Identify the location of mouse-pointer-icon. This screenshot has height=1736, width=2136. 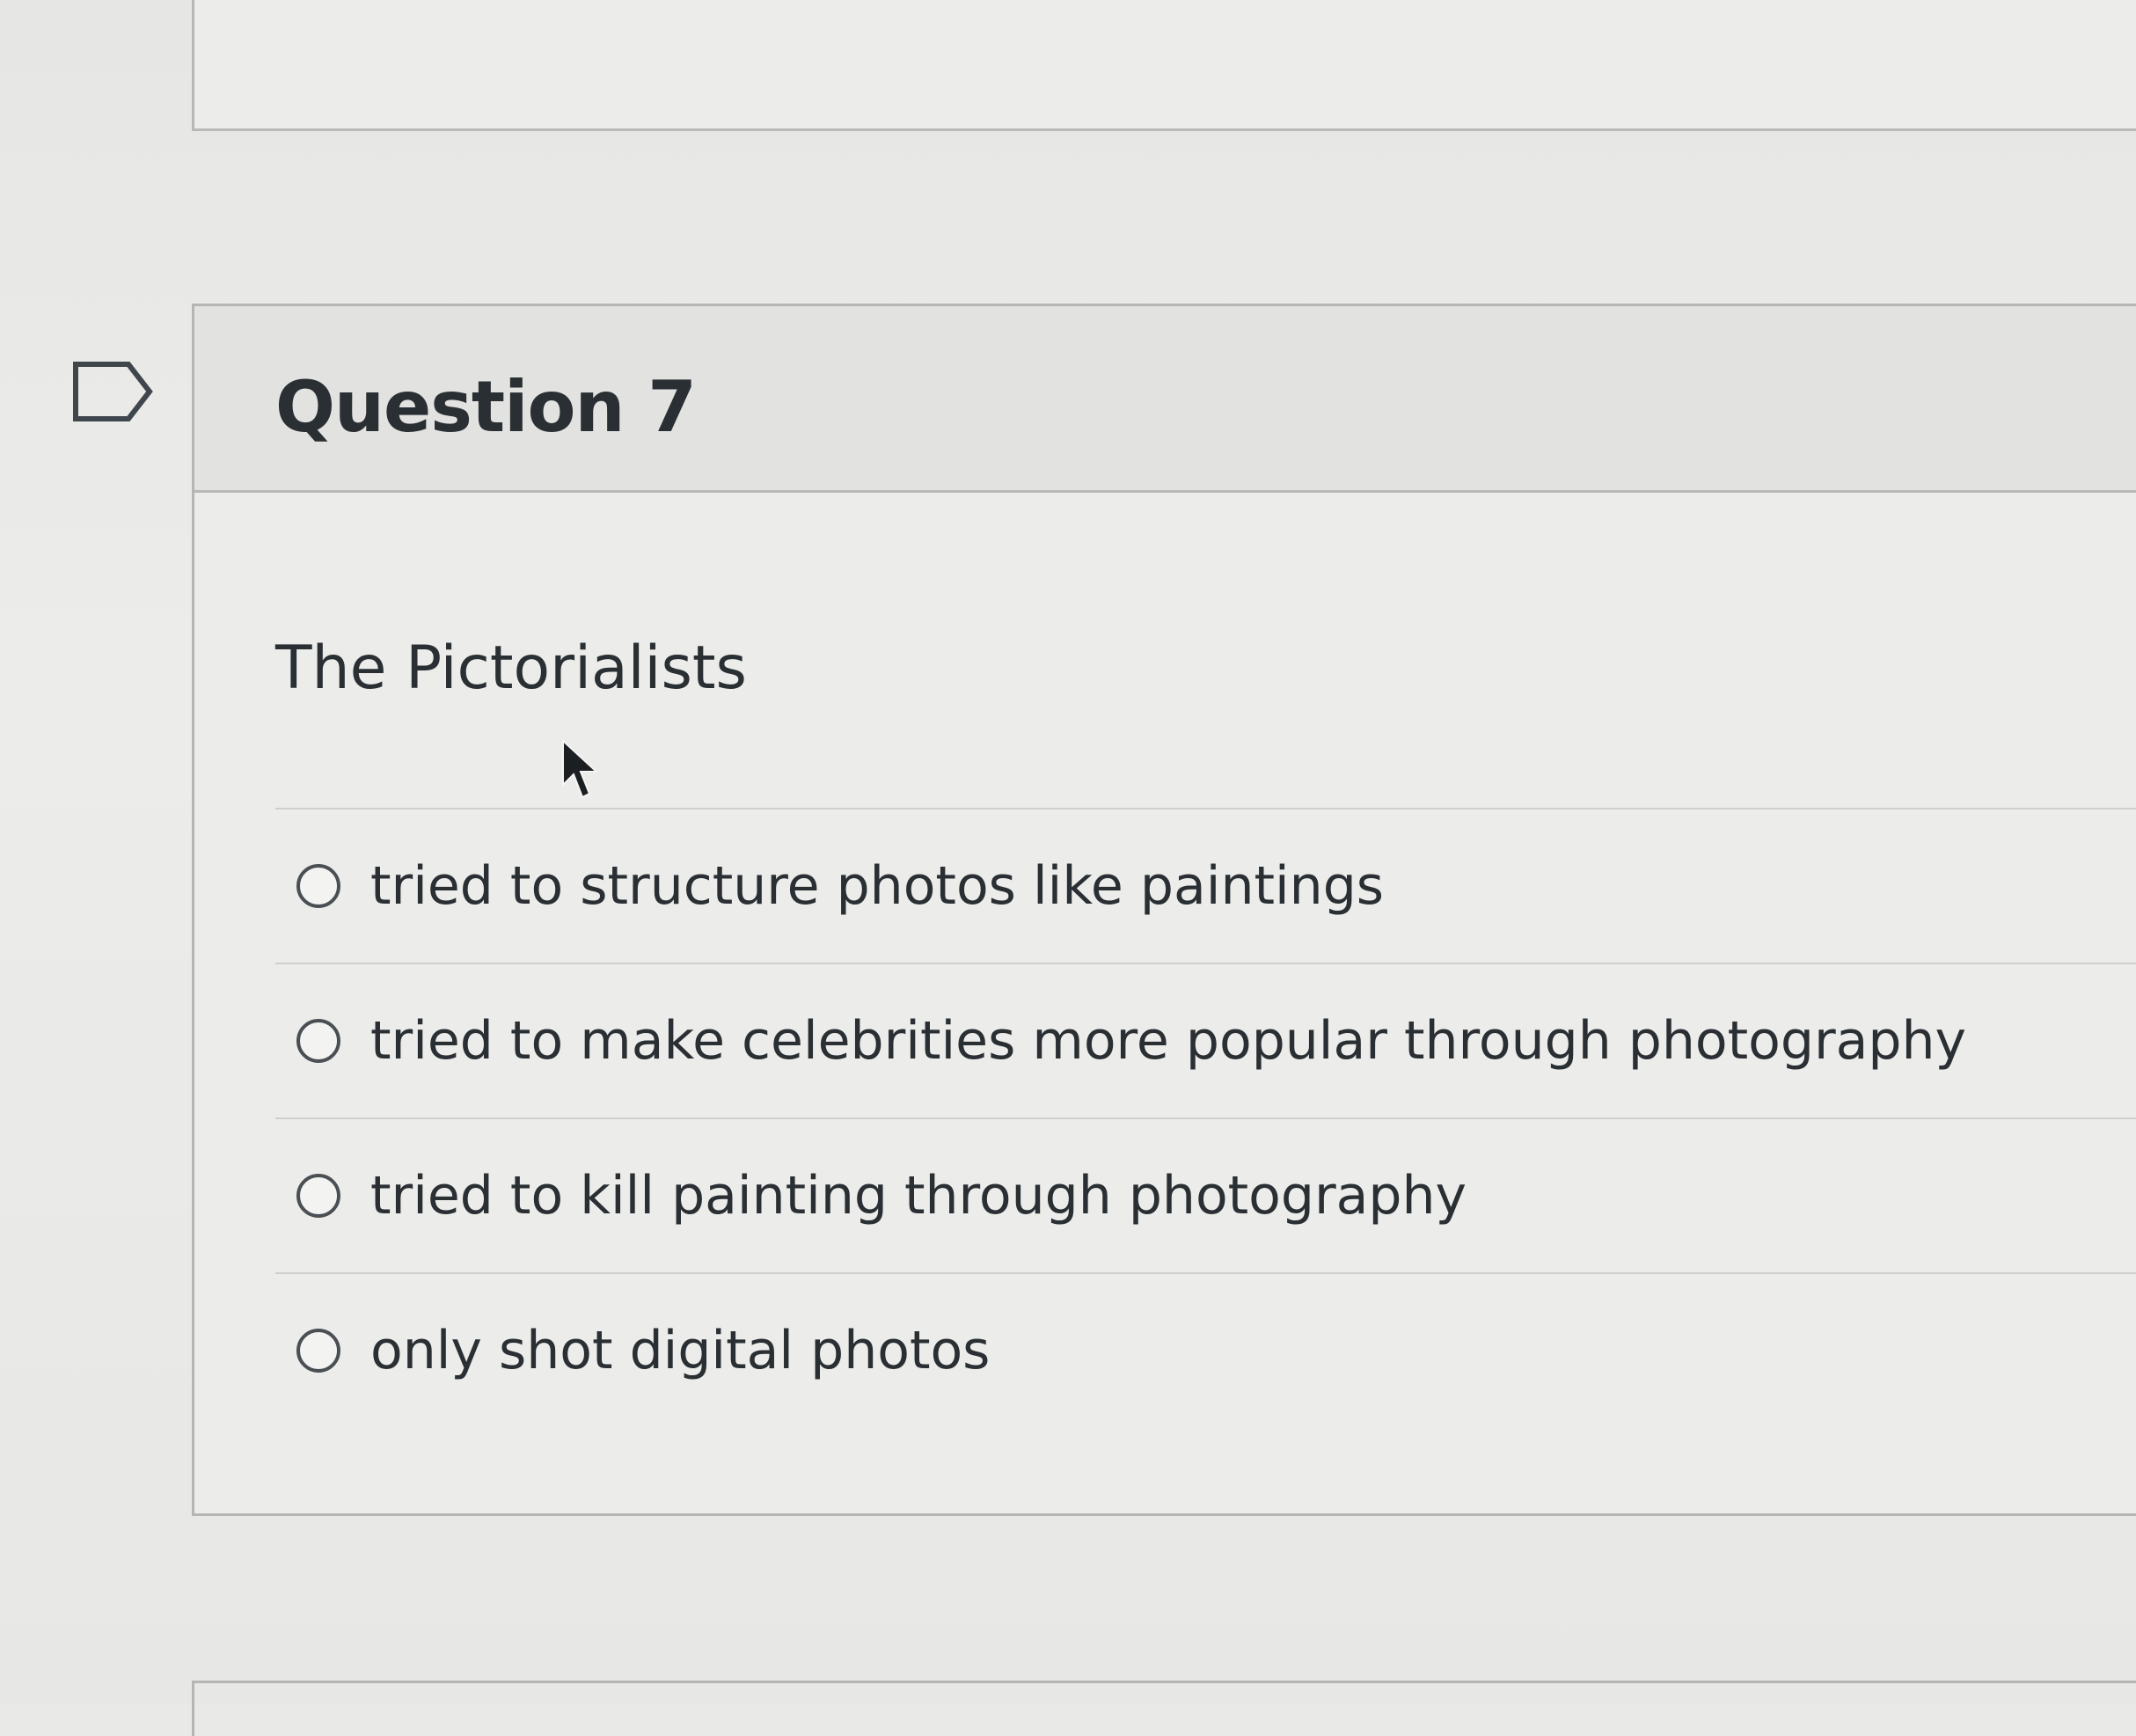
(580, 769).